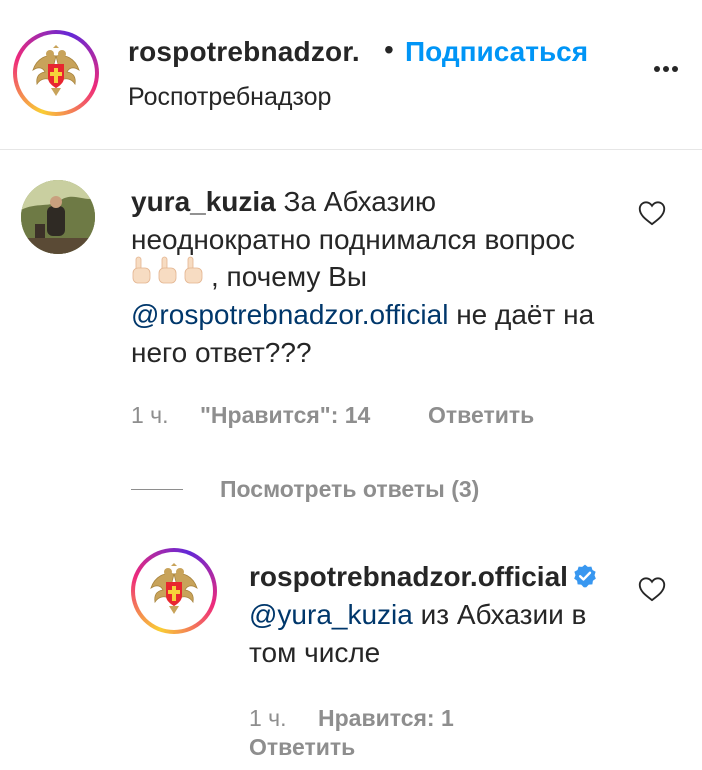  Describe the element at coordinates (289, 314) in the screenshot. I see `comment-mention-link: @rospotrebnadzor.official` at that location.